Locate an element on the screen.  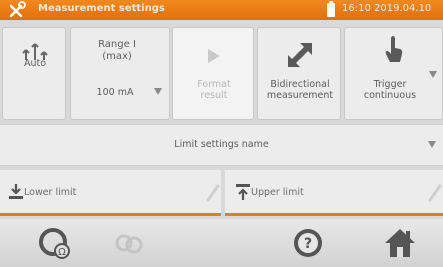
title-bar: Measurement settings 16:10 2019.04.10 is located at coordinates (221, 10).